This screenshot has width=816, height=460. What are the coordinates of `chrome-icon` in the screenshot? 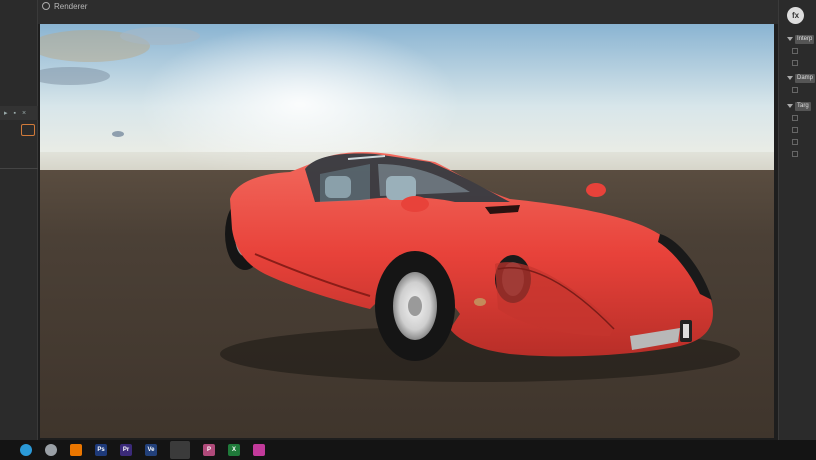 It's located at (51, 450).